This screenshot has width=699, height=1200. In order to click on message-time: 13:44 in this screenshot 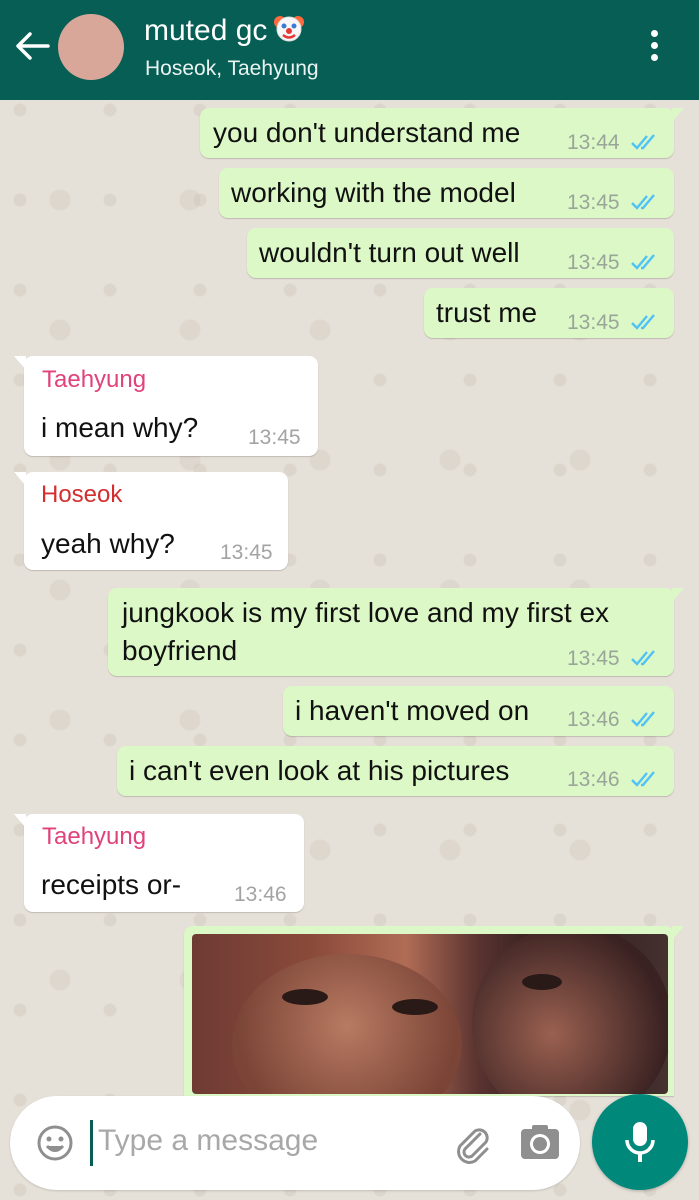, I will do `click(593, 142)`.